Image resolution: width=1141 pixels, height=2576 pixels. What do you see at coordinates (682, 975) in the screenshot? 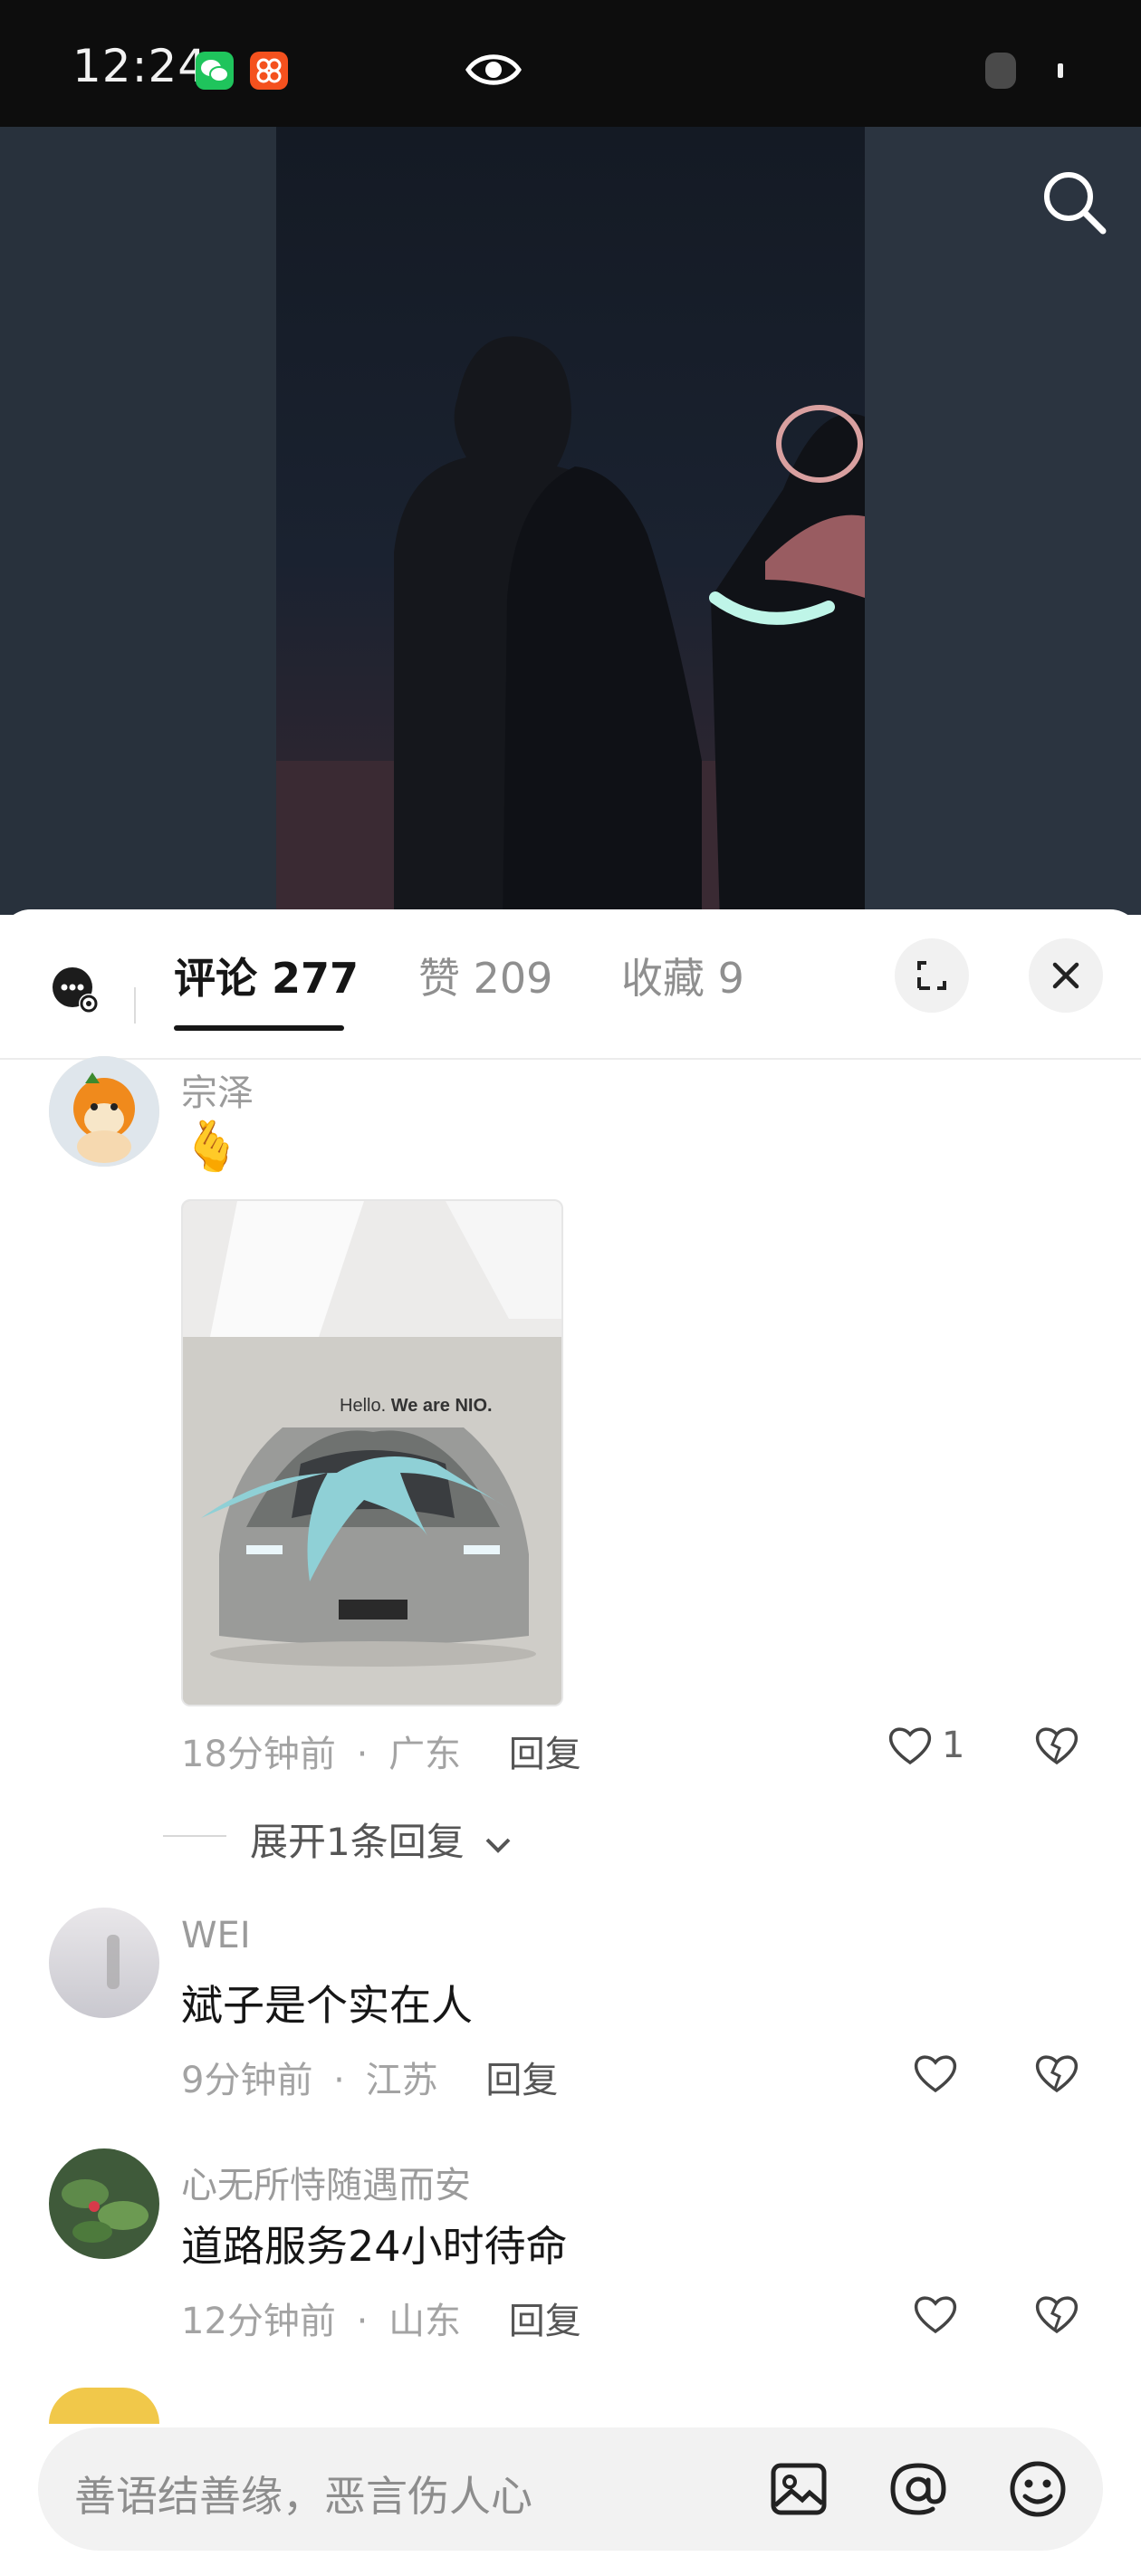
I see `tab-favorites: 收藏 9` at bounding box center [682, 975].